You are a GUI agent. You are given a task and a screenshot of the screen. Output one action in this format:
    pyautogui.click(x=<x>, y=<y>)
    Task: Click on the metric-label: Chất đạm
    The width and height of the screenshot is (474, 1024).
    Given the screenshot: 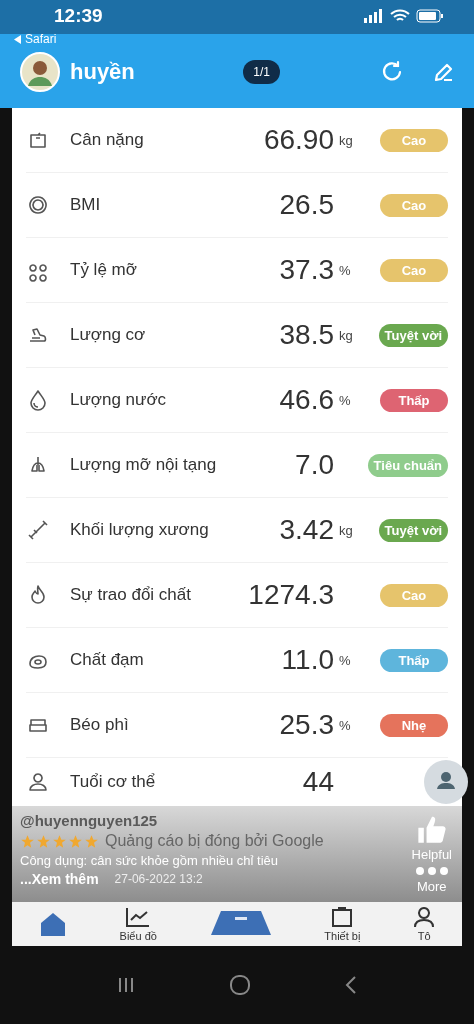 What is the action you would take?
    pyautogui.click(x=107, y=660)
    